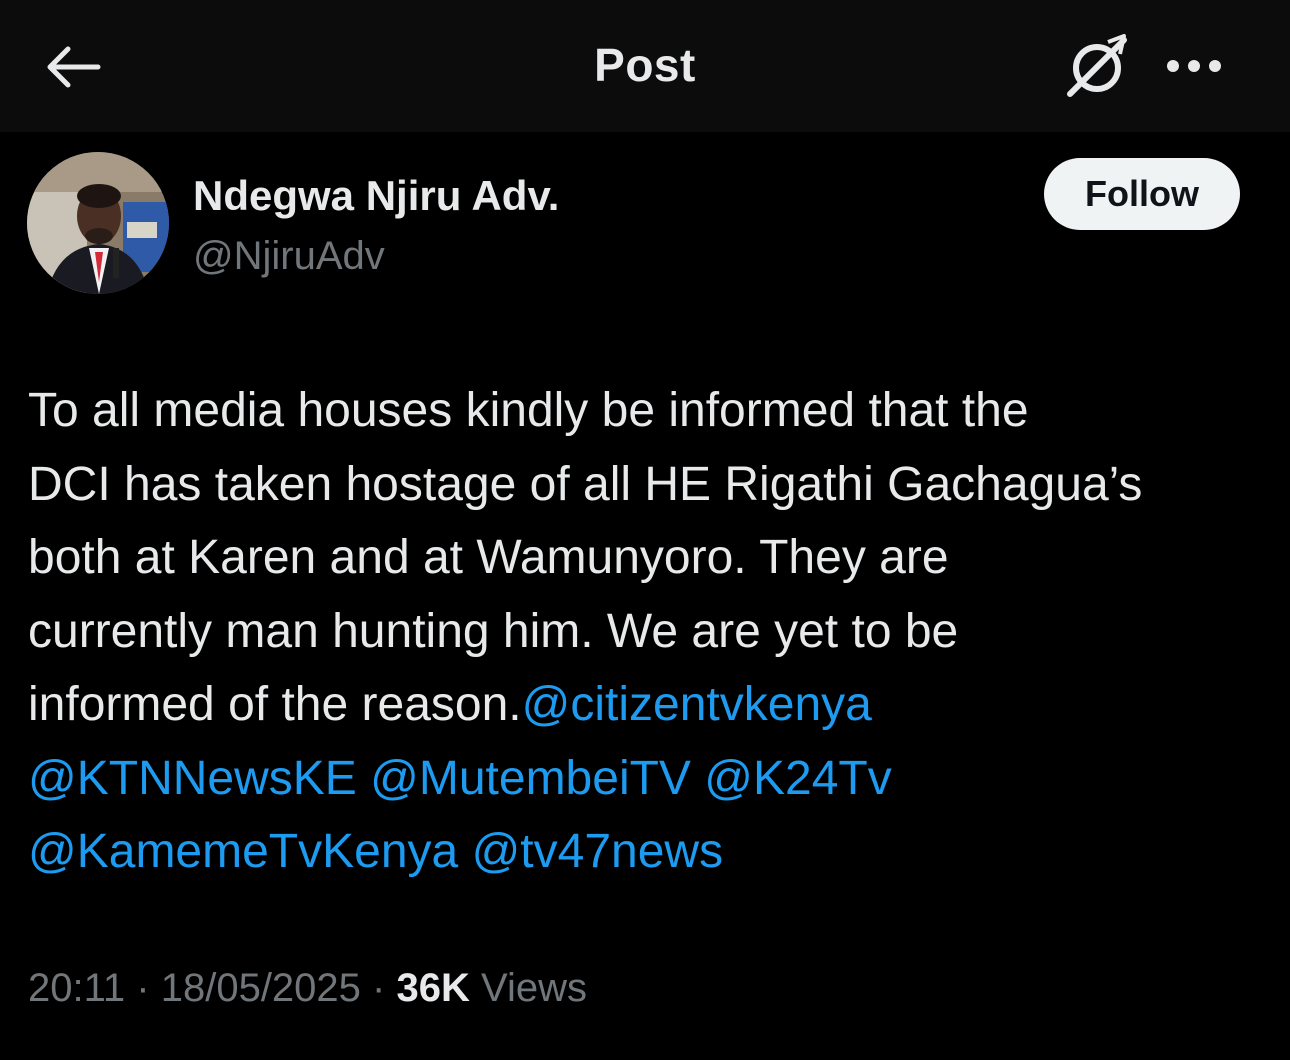 Image resolution: width=1290 pixels, height=1060 pixels. I want to click on grok-icon, so click(1097, 65).